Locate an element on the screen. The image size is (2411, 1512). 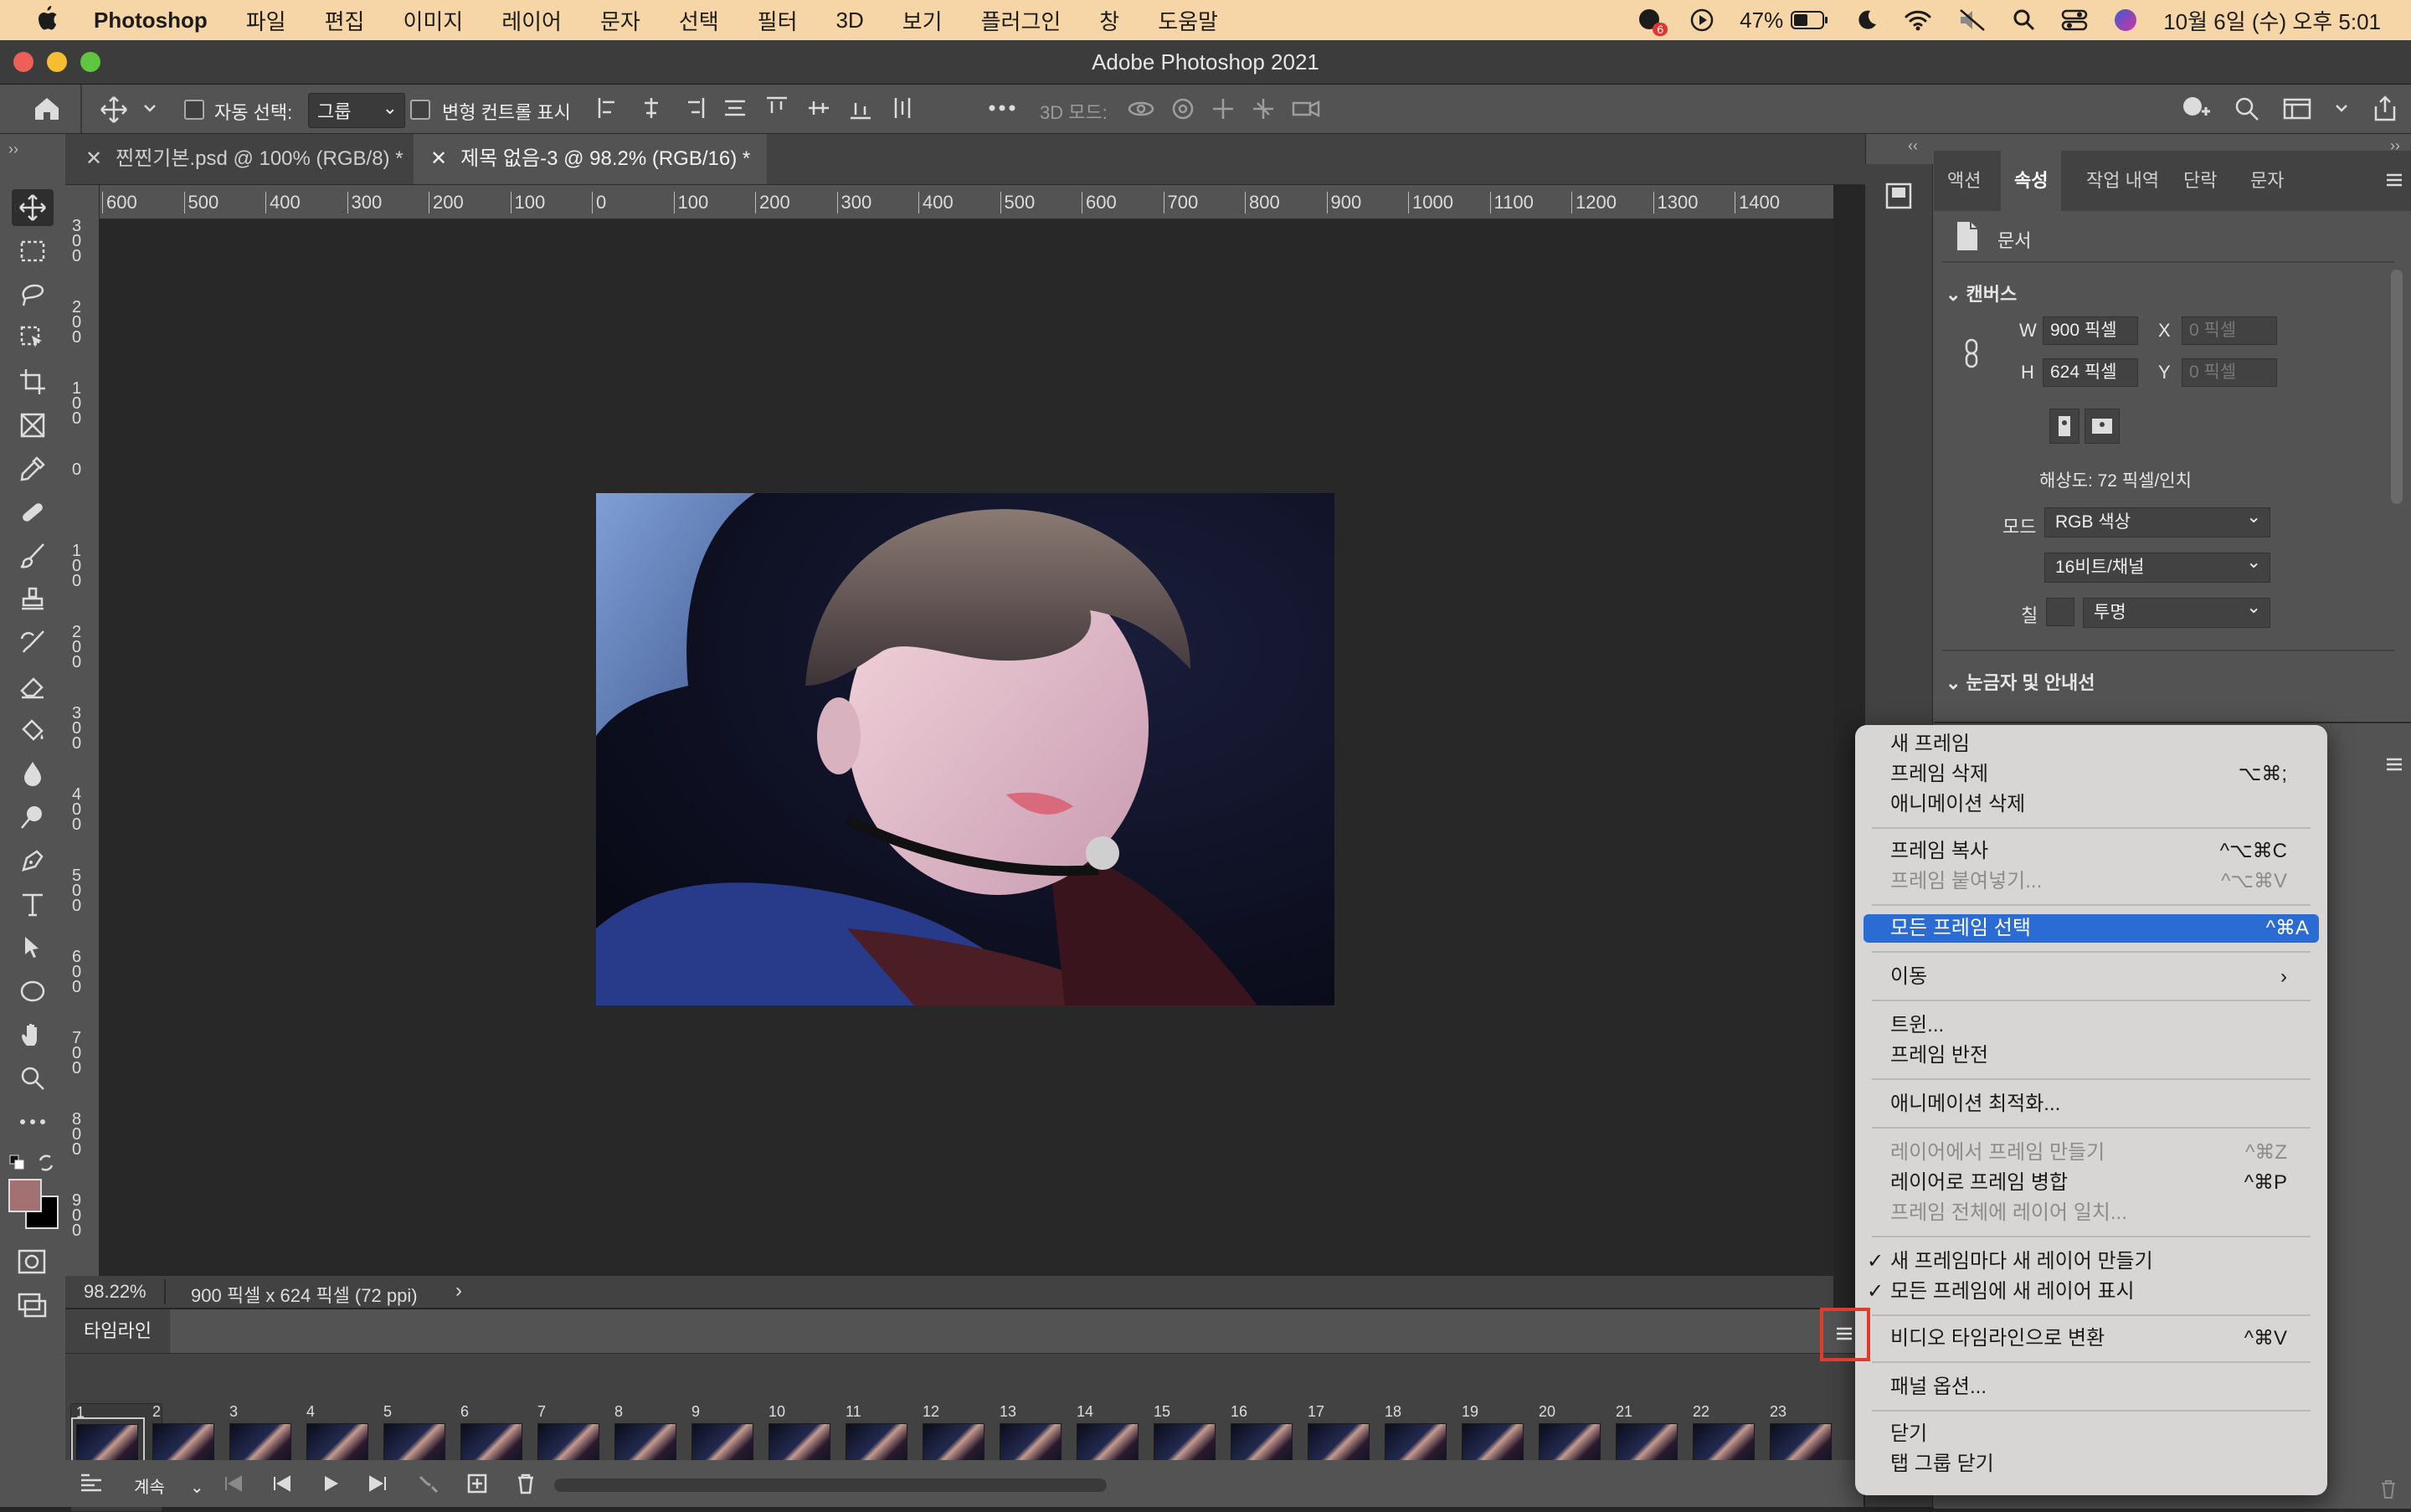
eyedropper-tool is located at coordinates (33, 468).